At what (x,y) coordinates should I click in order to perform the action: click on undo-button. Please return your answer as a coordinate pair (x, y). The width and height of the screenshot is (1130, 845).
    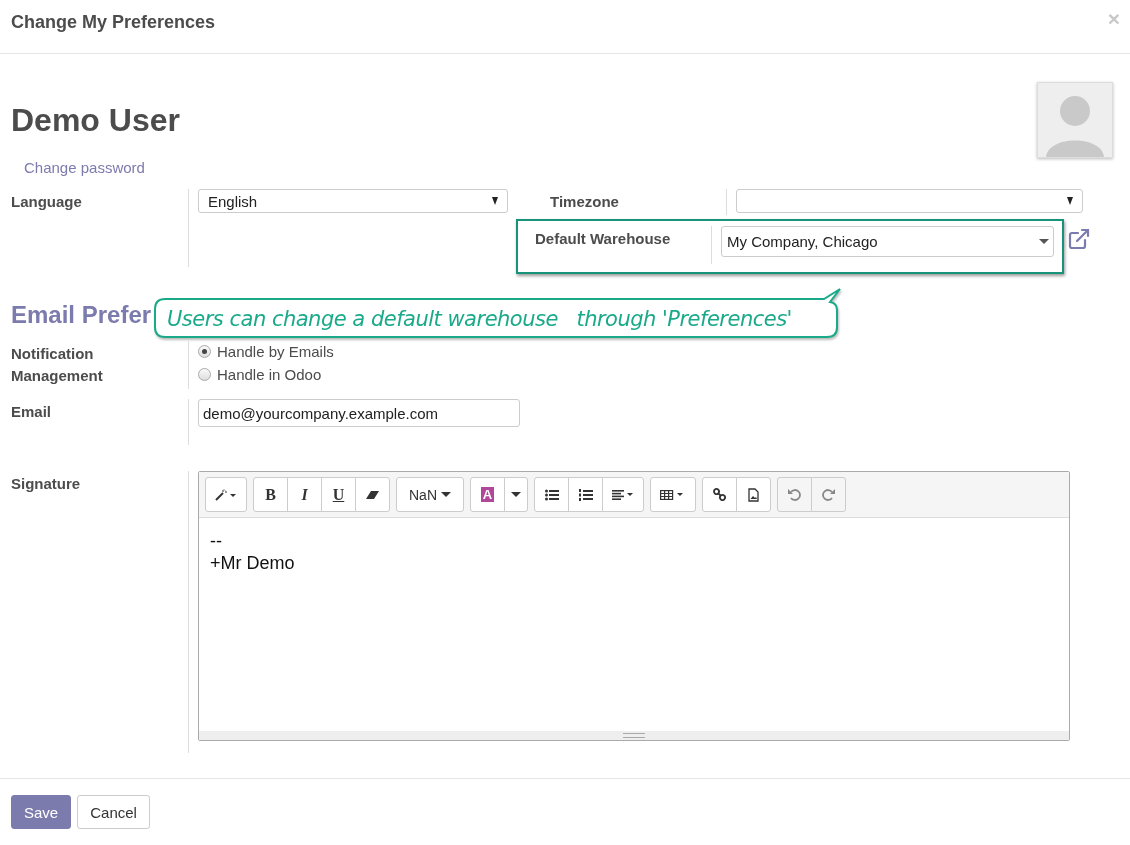
    Looking at the image, I should click on (794, 494).